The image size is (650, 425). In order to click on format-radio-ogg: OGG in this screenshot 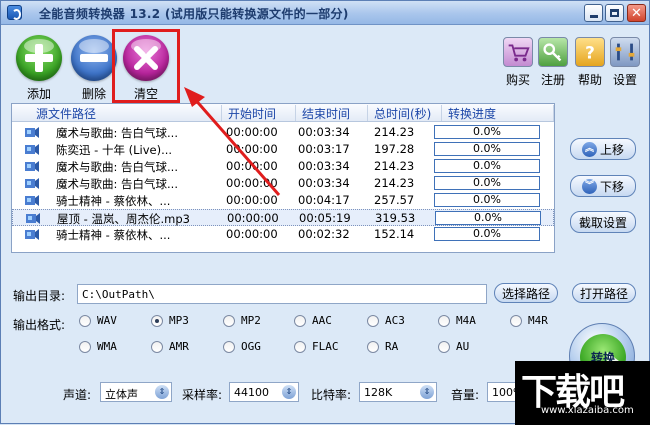, I will do `click(242, 346)`.